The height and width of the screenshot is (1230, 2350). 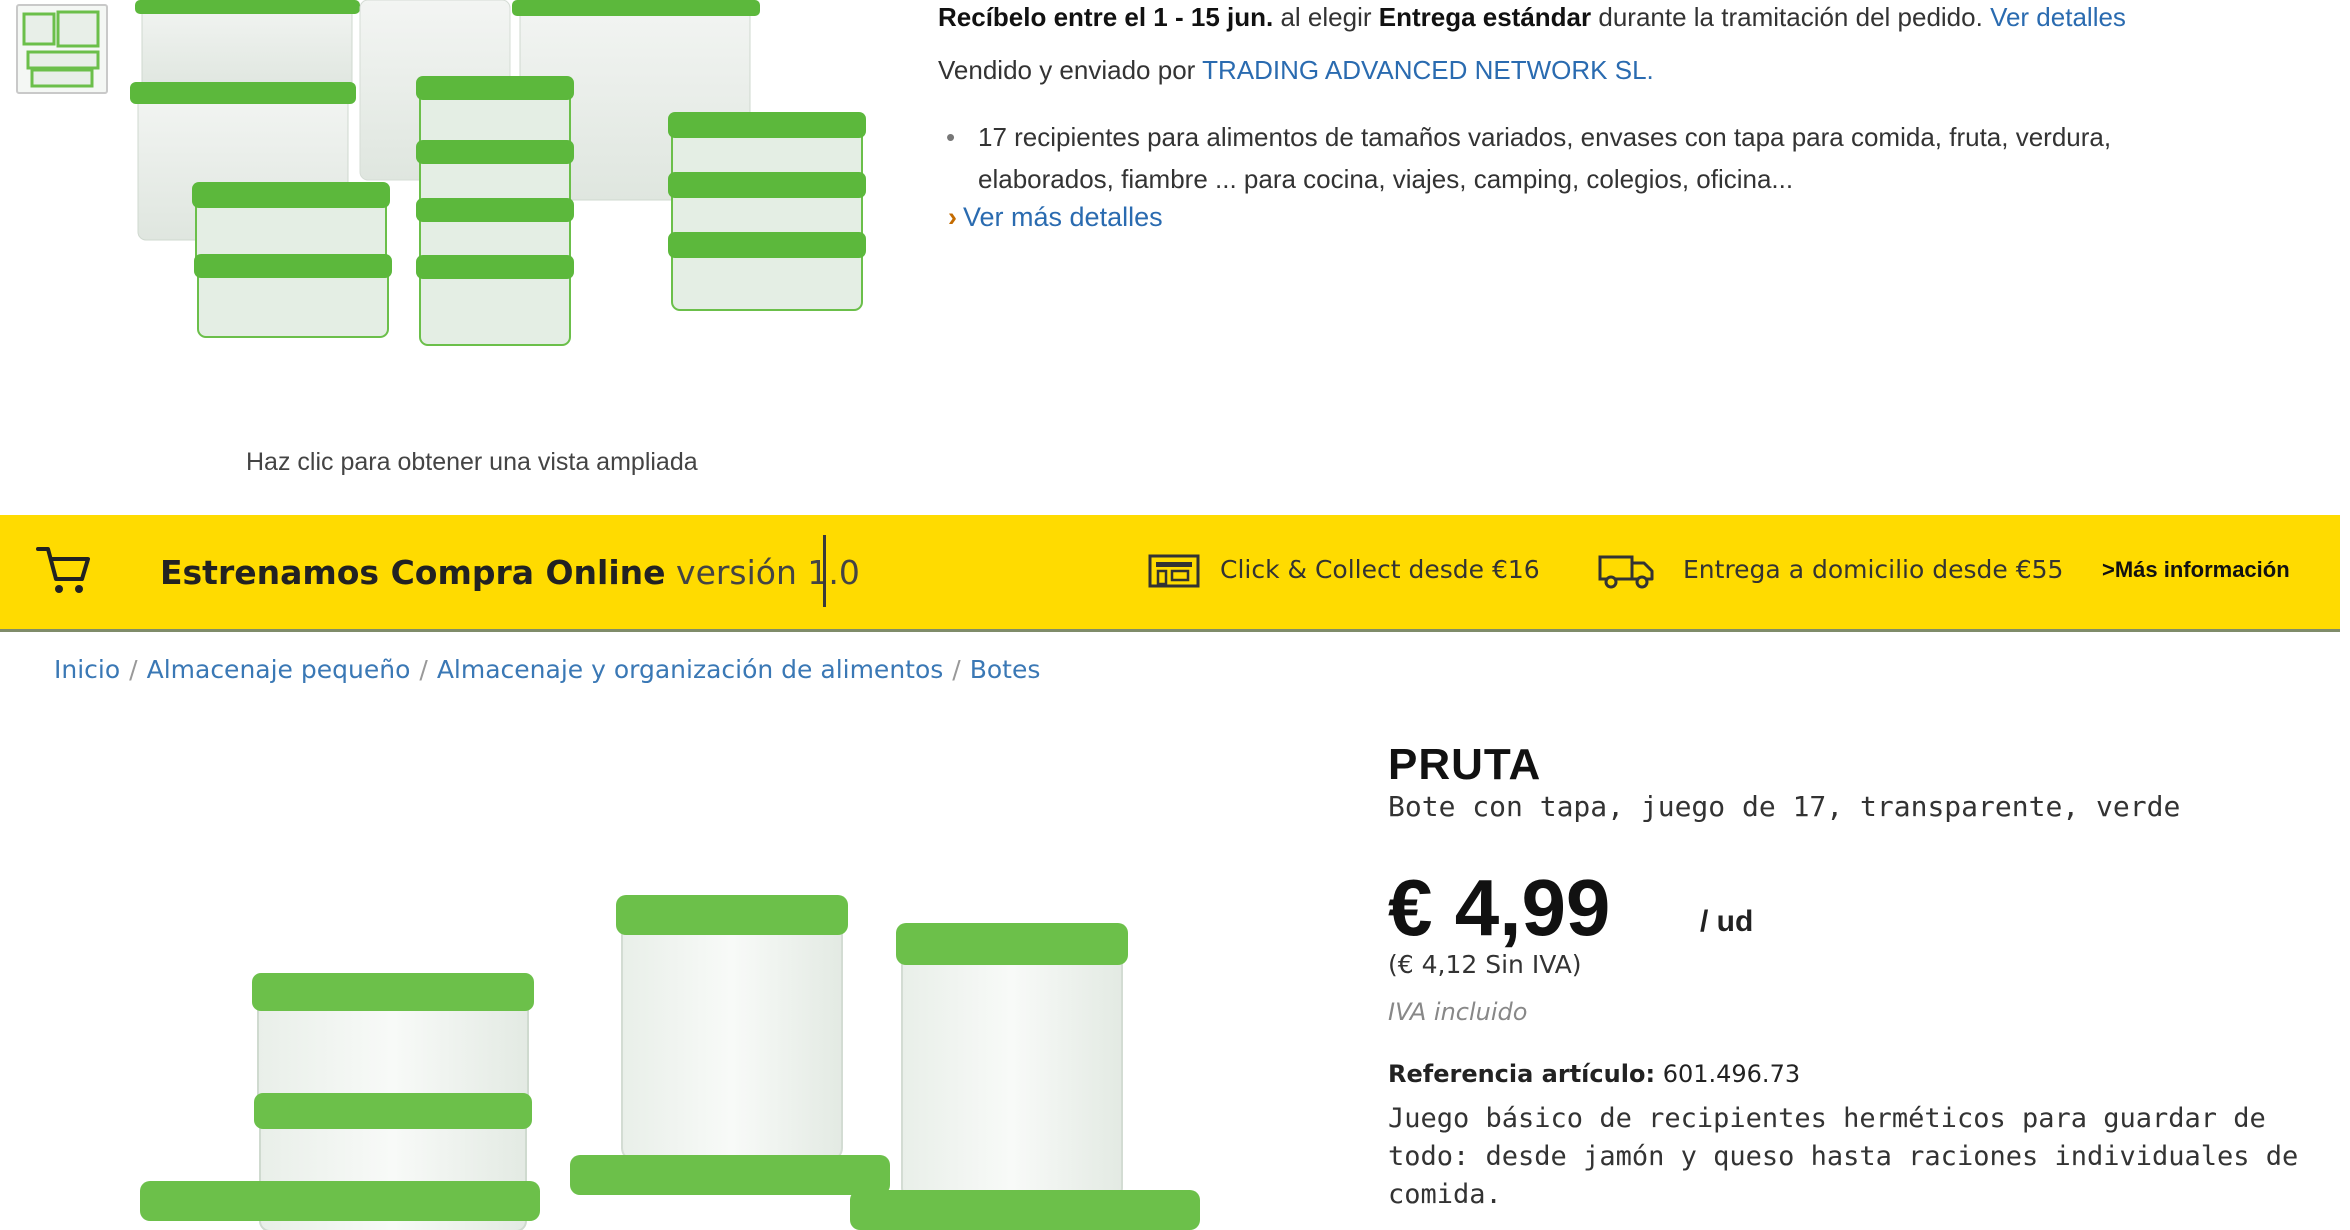 I want to click on delivery-truck-icon, so click(x=1626, y=572).